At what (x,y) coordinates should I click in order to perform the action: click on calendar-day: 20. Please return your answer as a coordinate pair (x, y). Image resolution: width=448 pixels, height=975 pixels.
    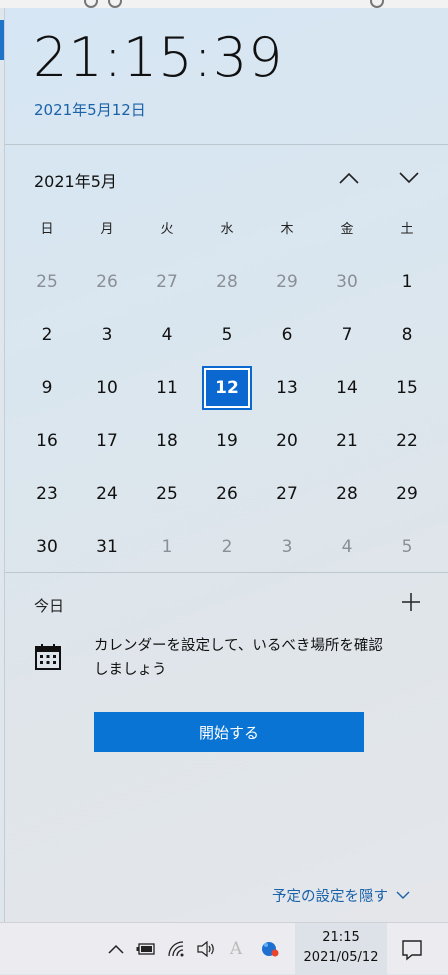
    Looking at the image, I should click on (287, 441).